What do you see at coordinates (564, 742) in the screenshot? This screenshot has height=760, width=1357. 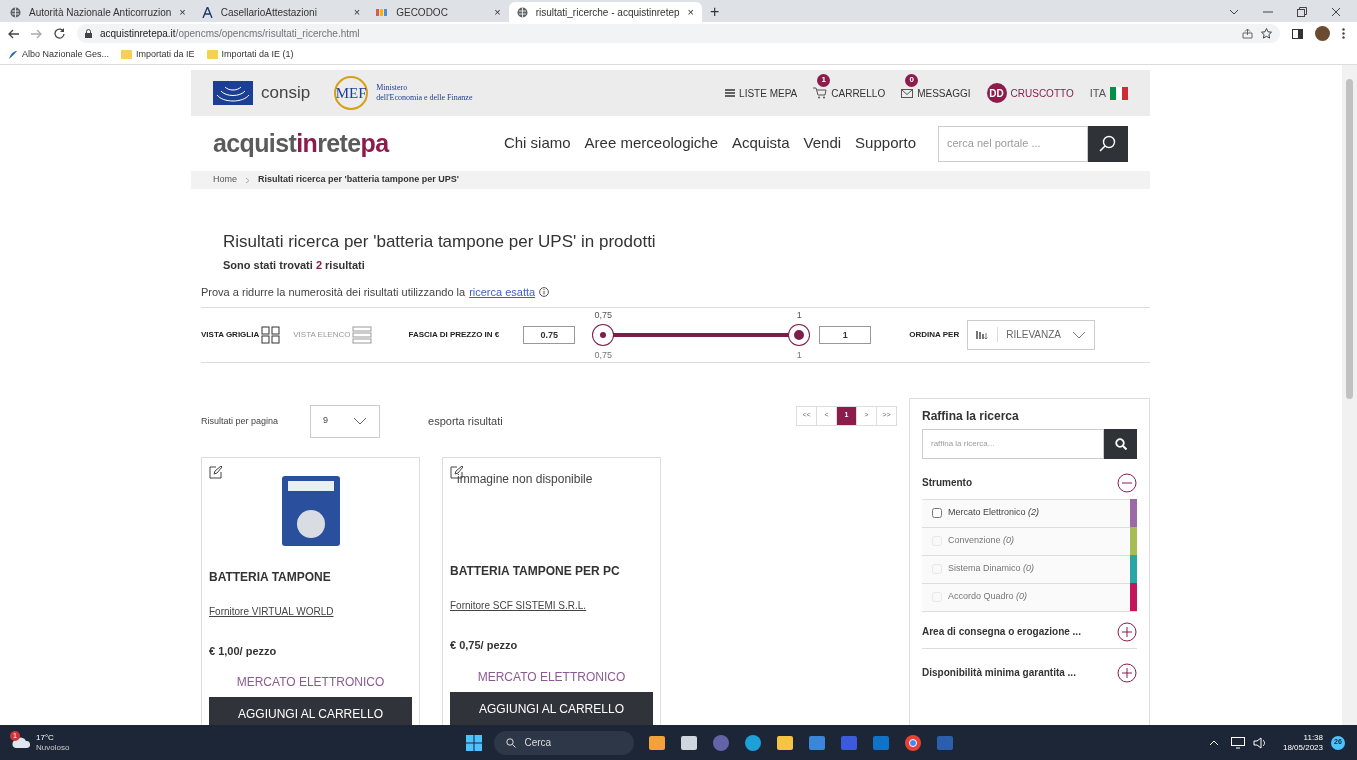 I see `taskbar-search-field: Cerca` at bounding box center [564, 742].